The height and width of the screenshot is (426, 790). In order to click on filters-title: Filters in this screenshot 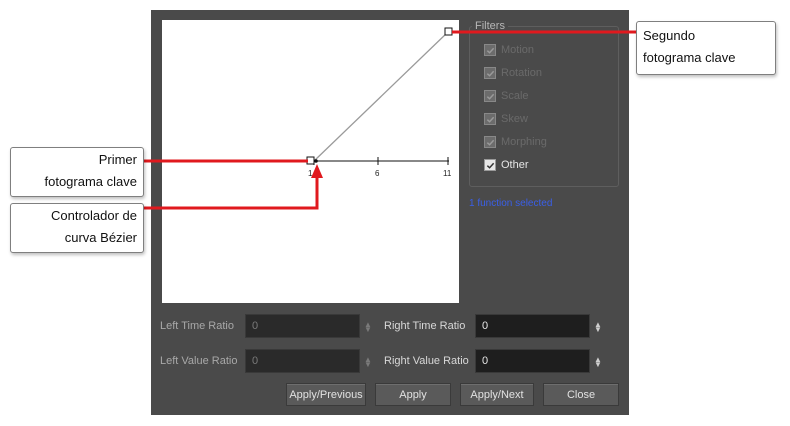, I will do `click(490, 26)`.